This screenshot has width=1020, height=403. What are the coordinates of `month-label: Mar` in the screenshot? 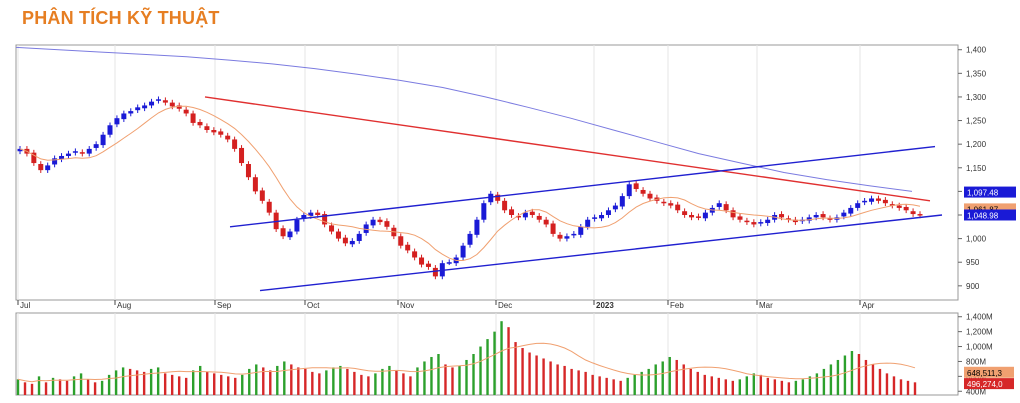 It's located at (766, 305).